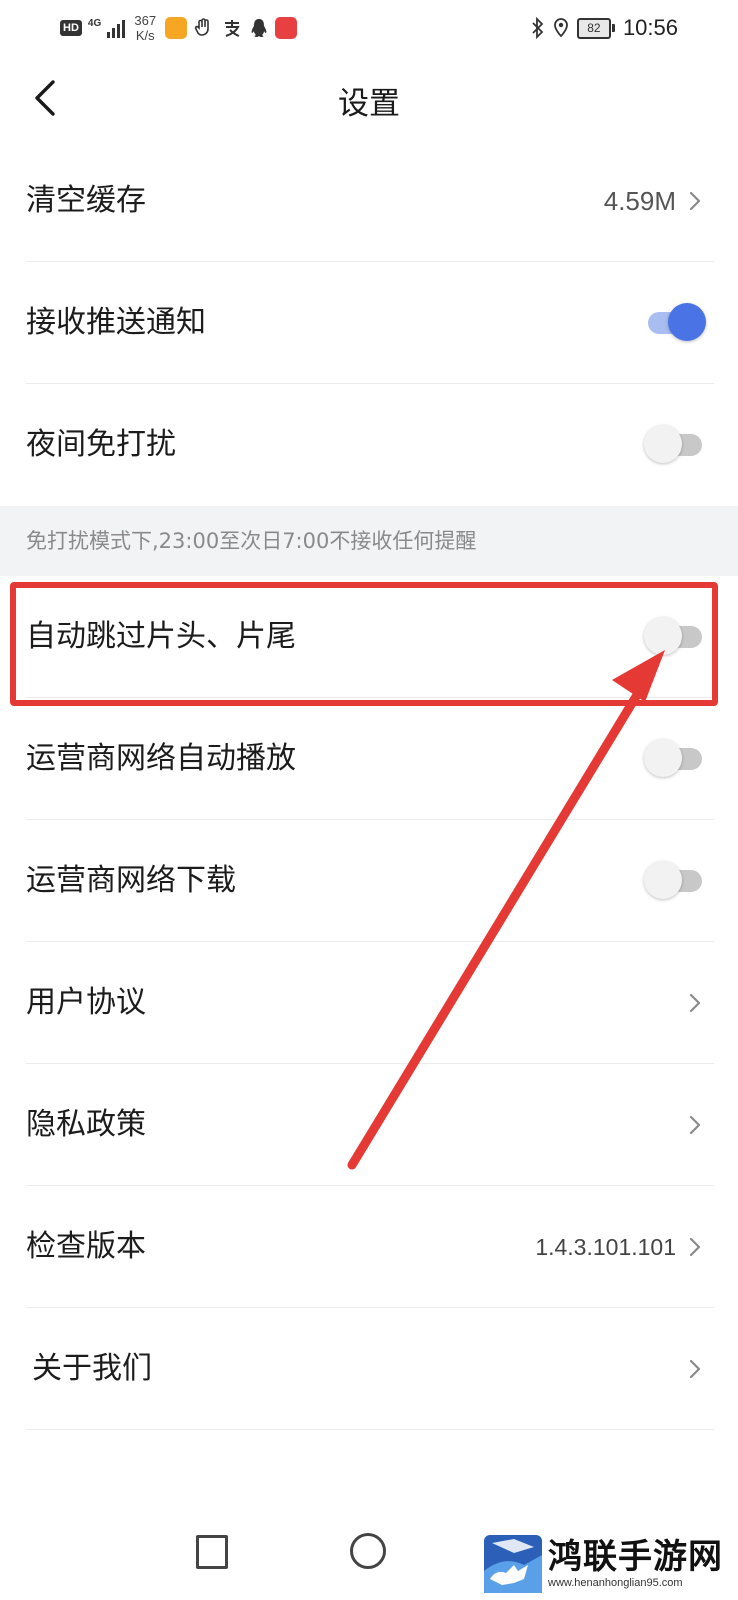 The height and width of the screenshot is (1600, 738). What do you see at coordinates (369, 28) in the screenshot?
I see `status-bar: HD 4G 367 K/s 82 10:56` at bounding box center [369, 28].